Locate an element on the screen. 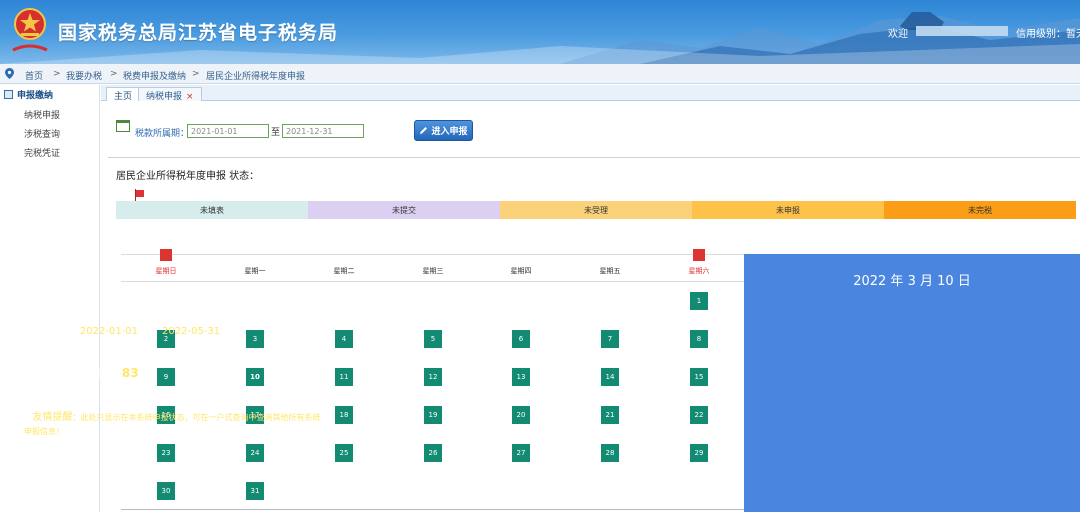  status-unaccepted-label: 未受理 is located at coordinates (596, 210).